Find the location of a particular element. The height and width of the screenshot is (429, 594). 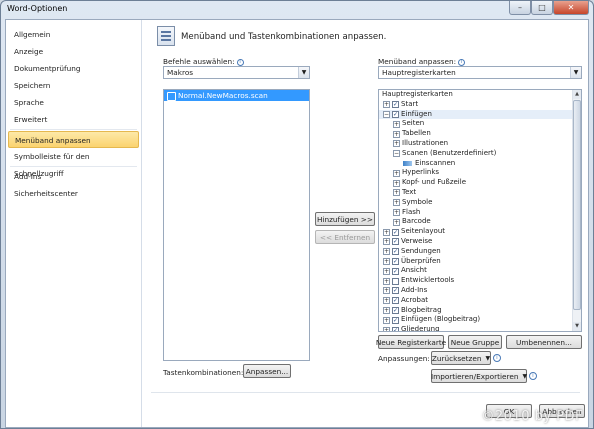

tree-item: + Hyperlinks is located at coordinates (480, 173).